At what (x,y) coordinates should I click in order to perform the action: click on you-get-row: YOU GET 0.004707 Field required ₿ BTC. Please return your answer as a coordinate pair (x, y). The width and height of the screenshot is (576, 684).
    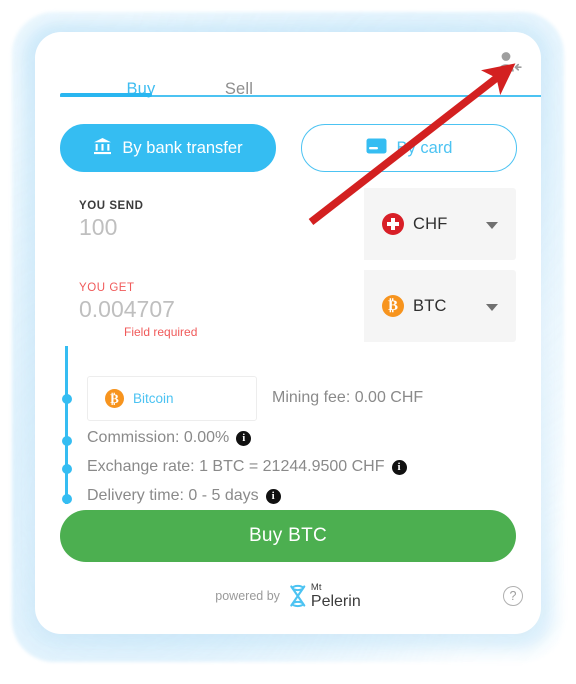
    Looking at the image, I should click on (288, 306).